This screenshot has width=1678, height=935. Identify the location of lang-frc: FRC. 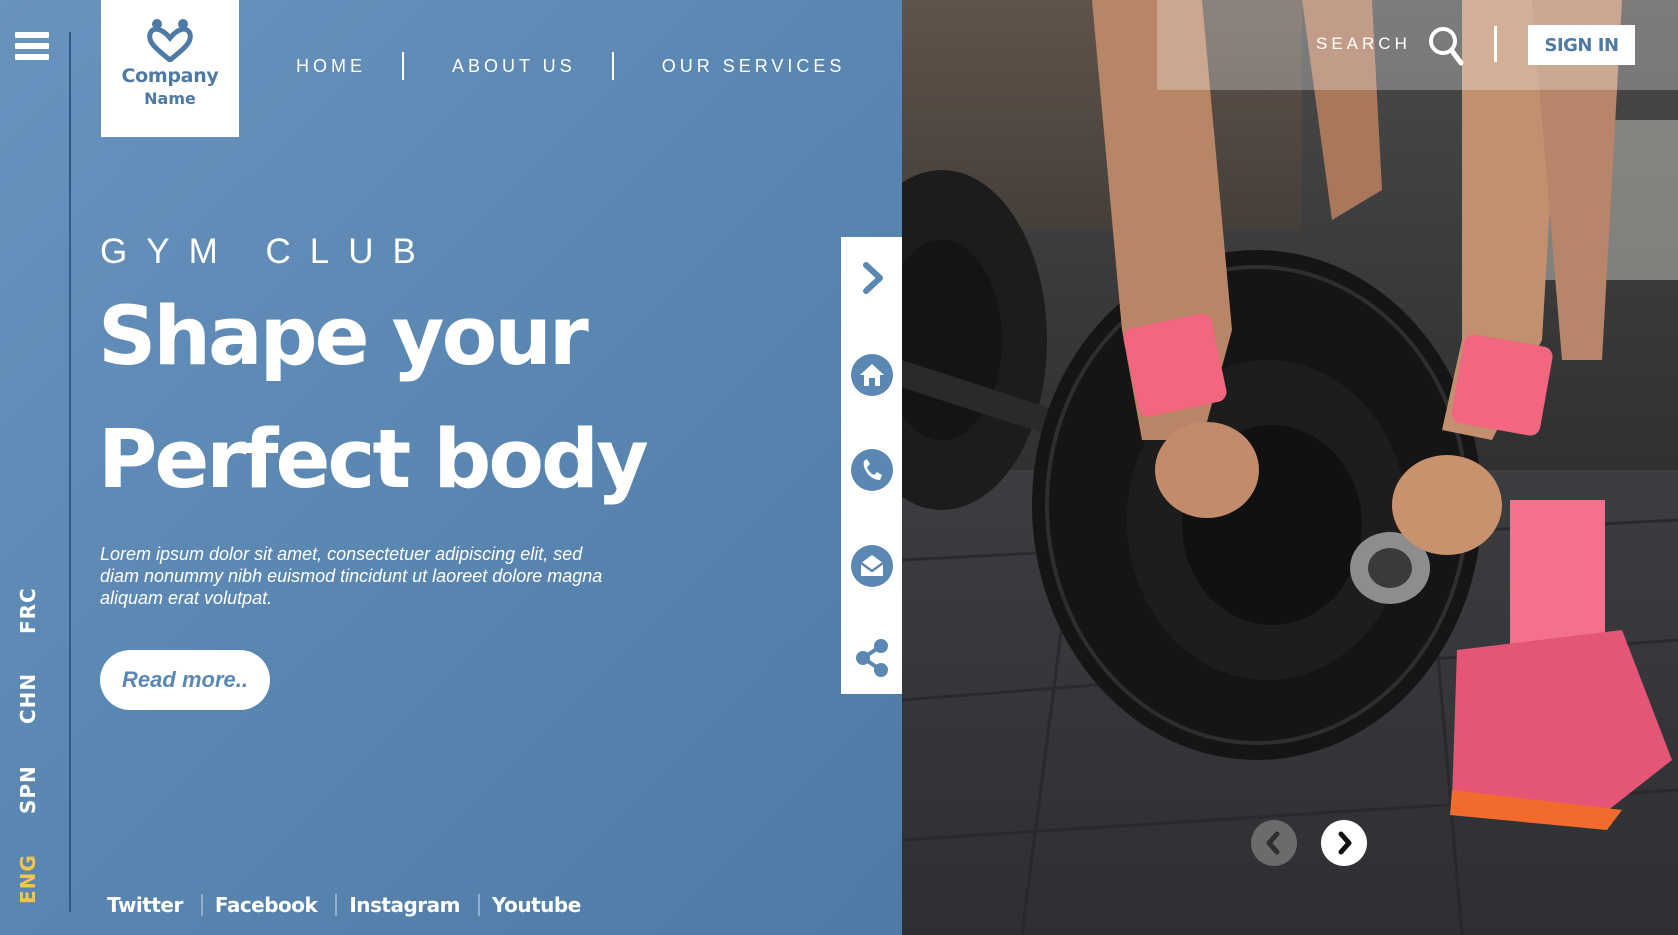
(28, 610).